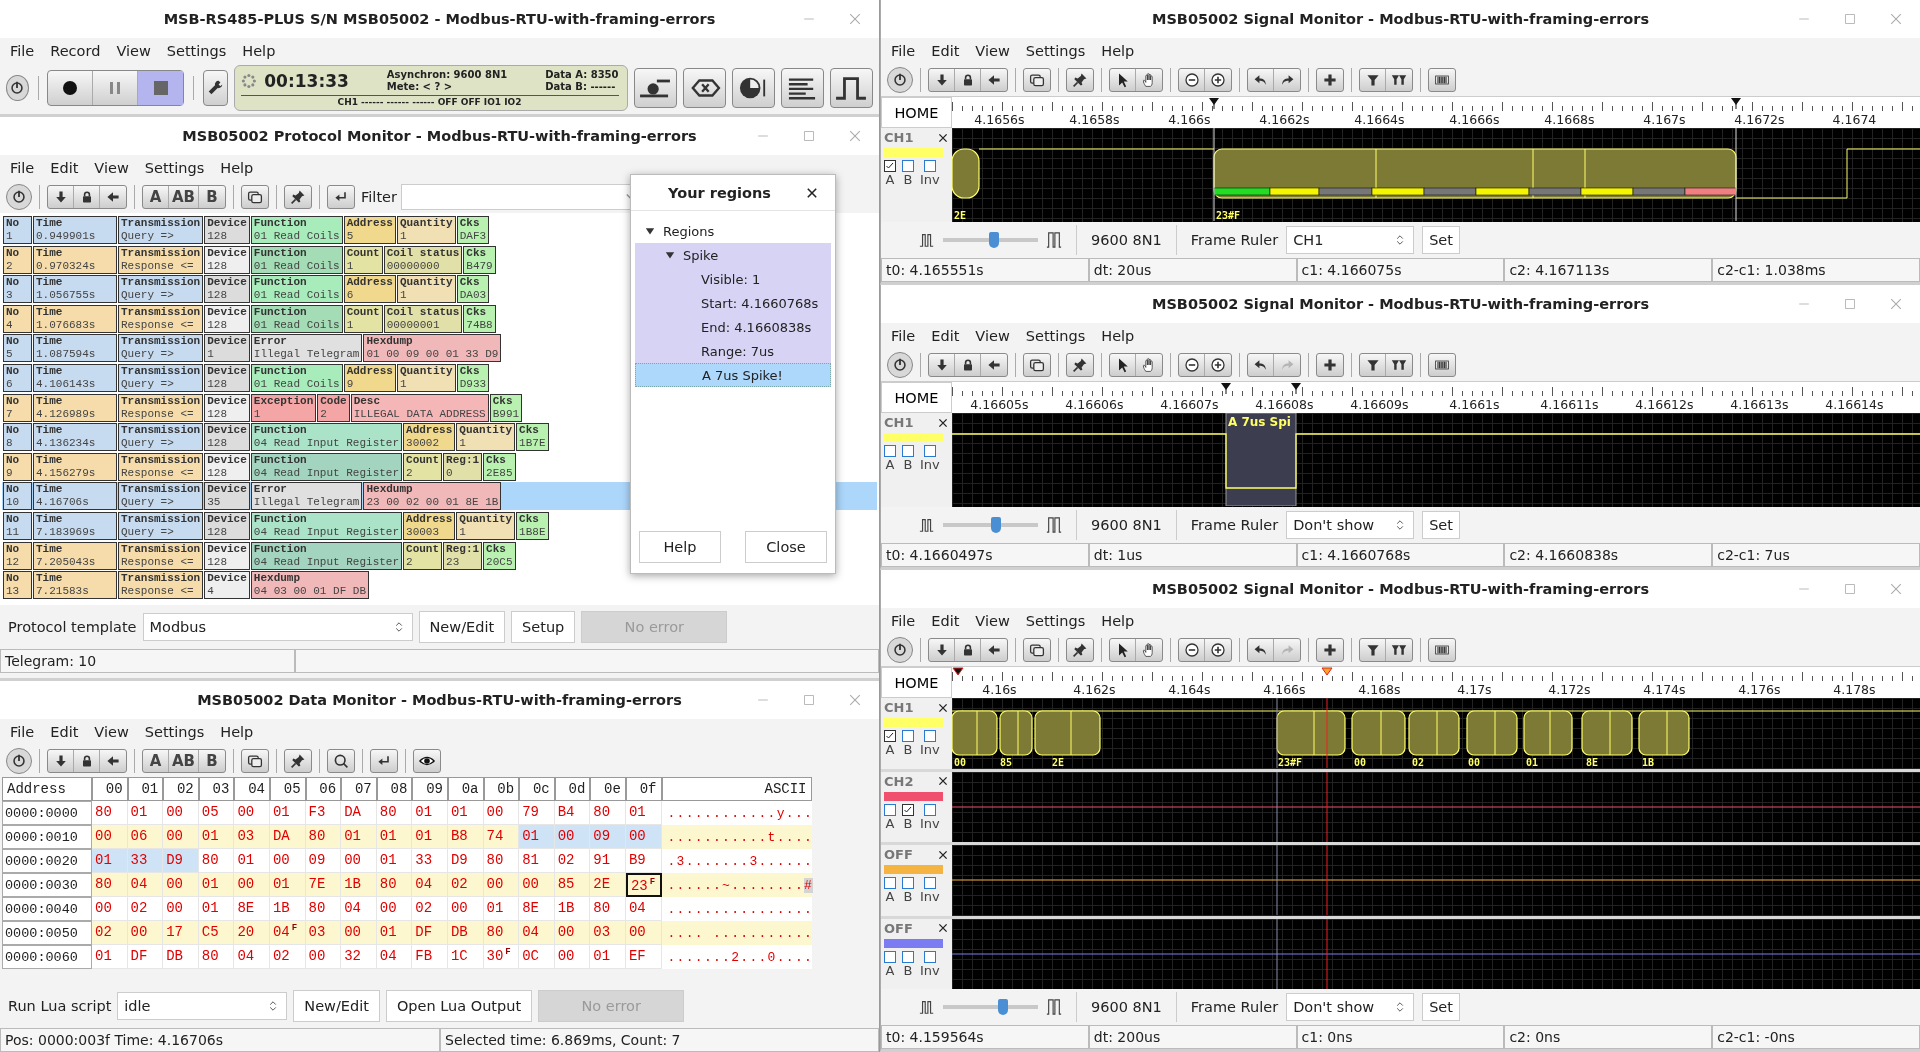 The width and height of the screenshot is (1920, 1052). What do you see at coordinates (249, 318) in the screenshot?
I see `telegram-row: No 4 Time 1.076683s Transmission Response <= Device 128 Function 01 Read Coils Count 1 Coil status 00000001 Cks 74B8` at bounding box center [249, 318].